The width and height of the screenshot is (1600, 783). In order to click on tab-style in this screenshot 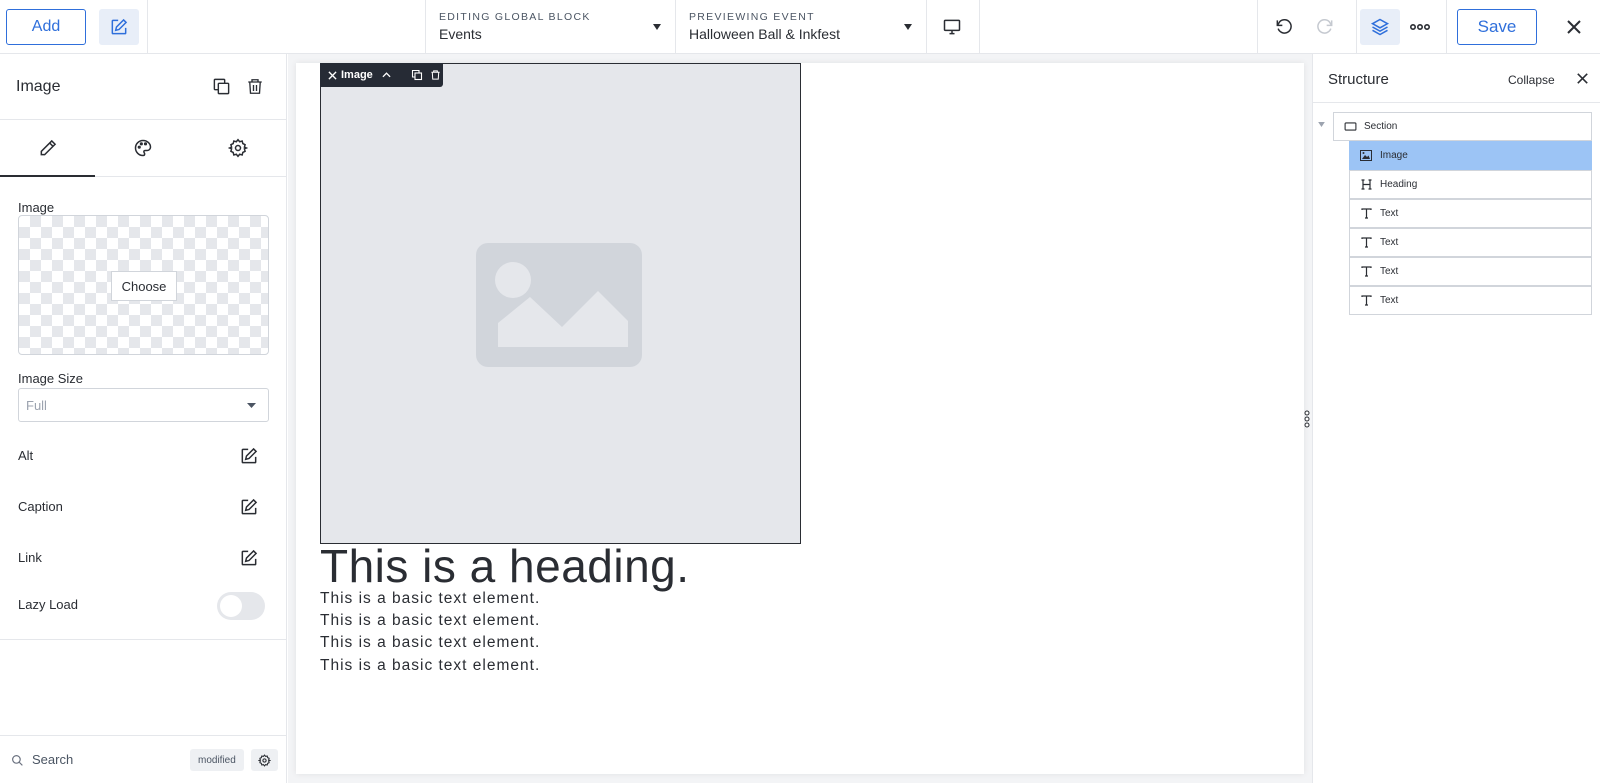, I will do `click(142, 148)`.